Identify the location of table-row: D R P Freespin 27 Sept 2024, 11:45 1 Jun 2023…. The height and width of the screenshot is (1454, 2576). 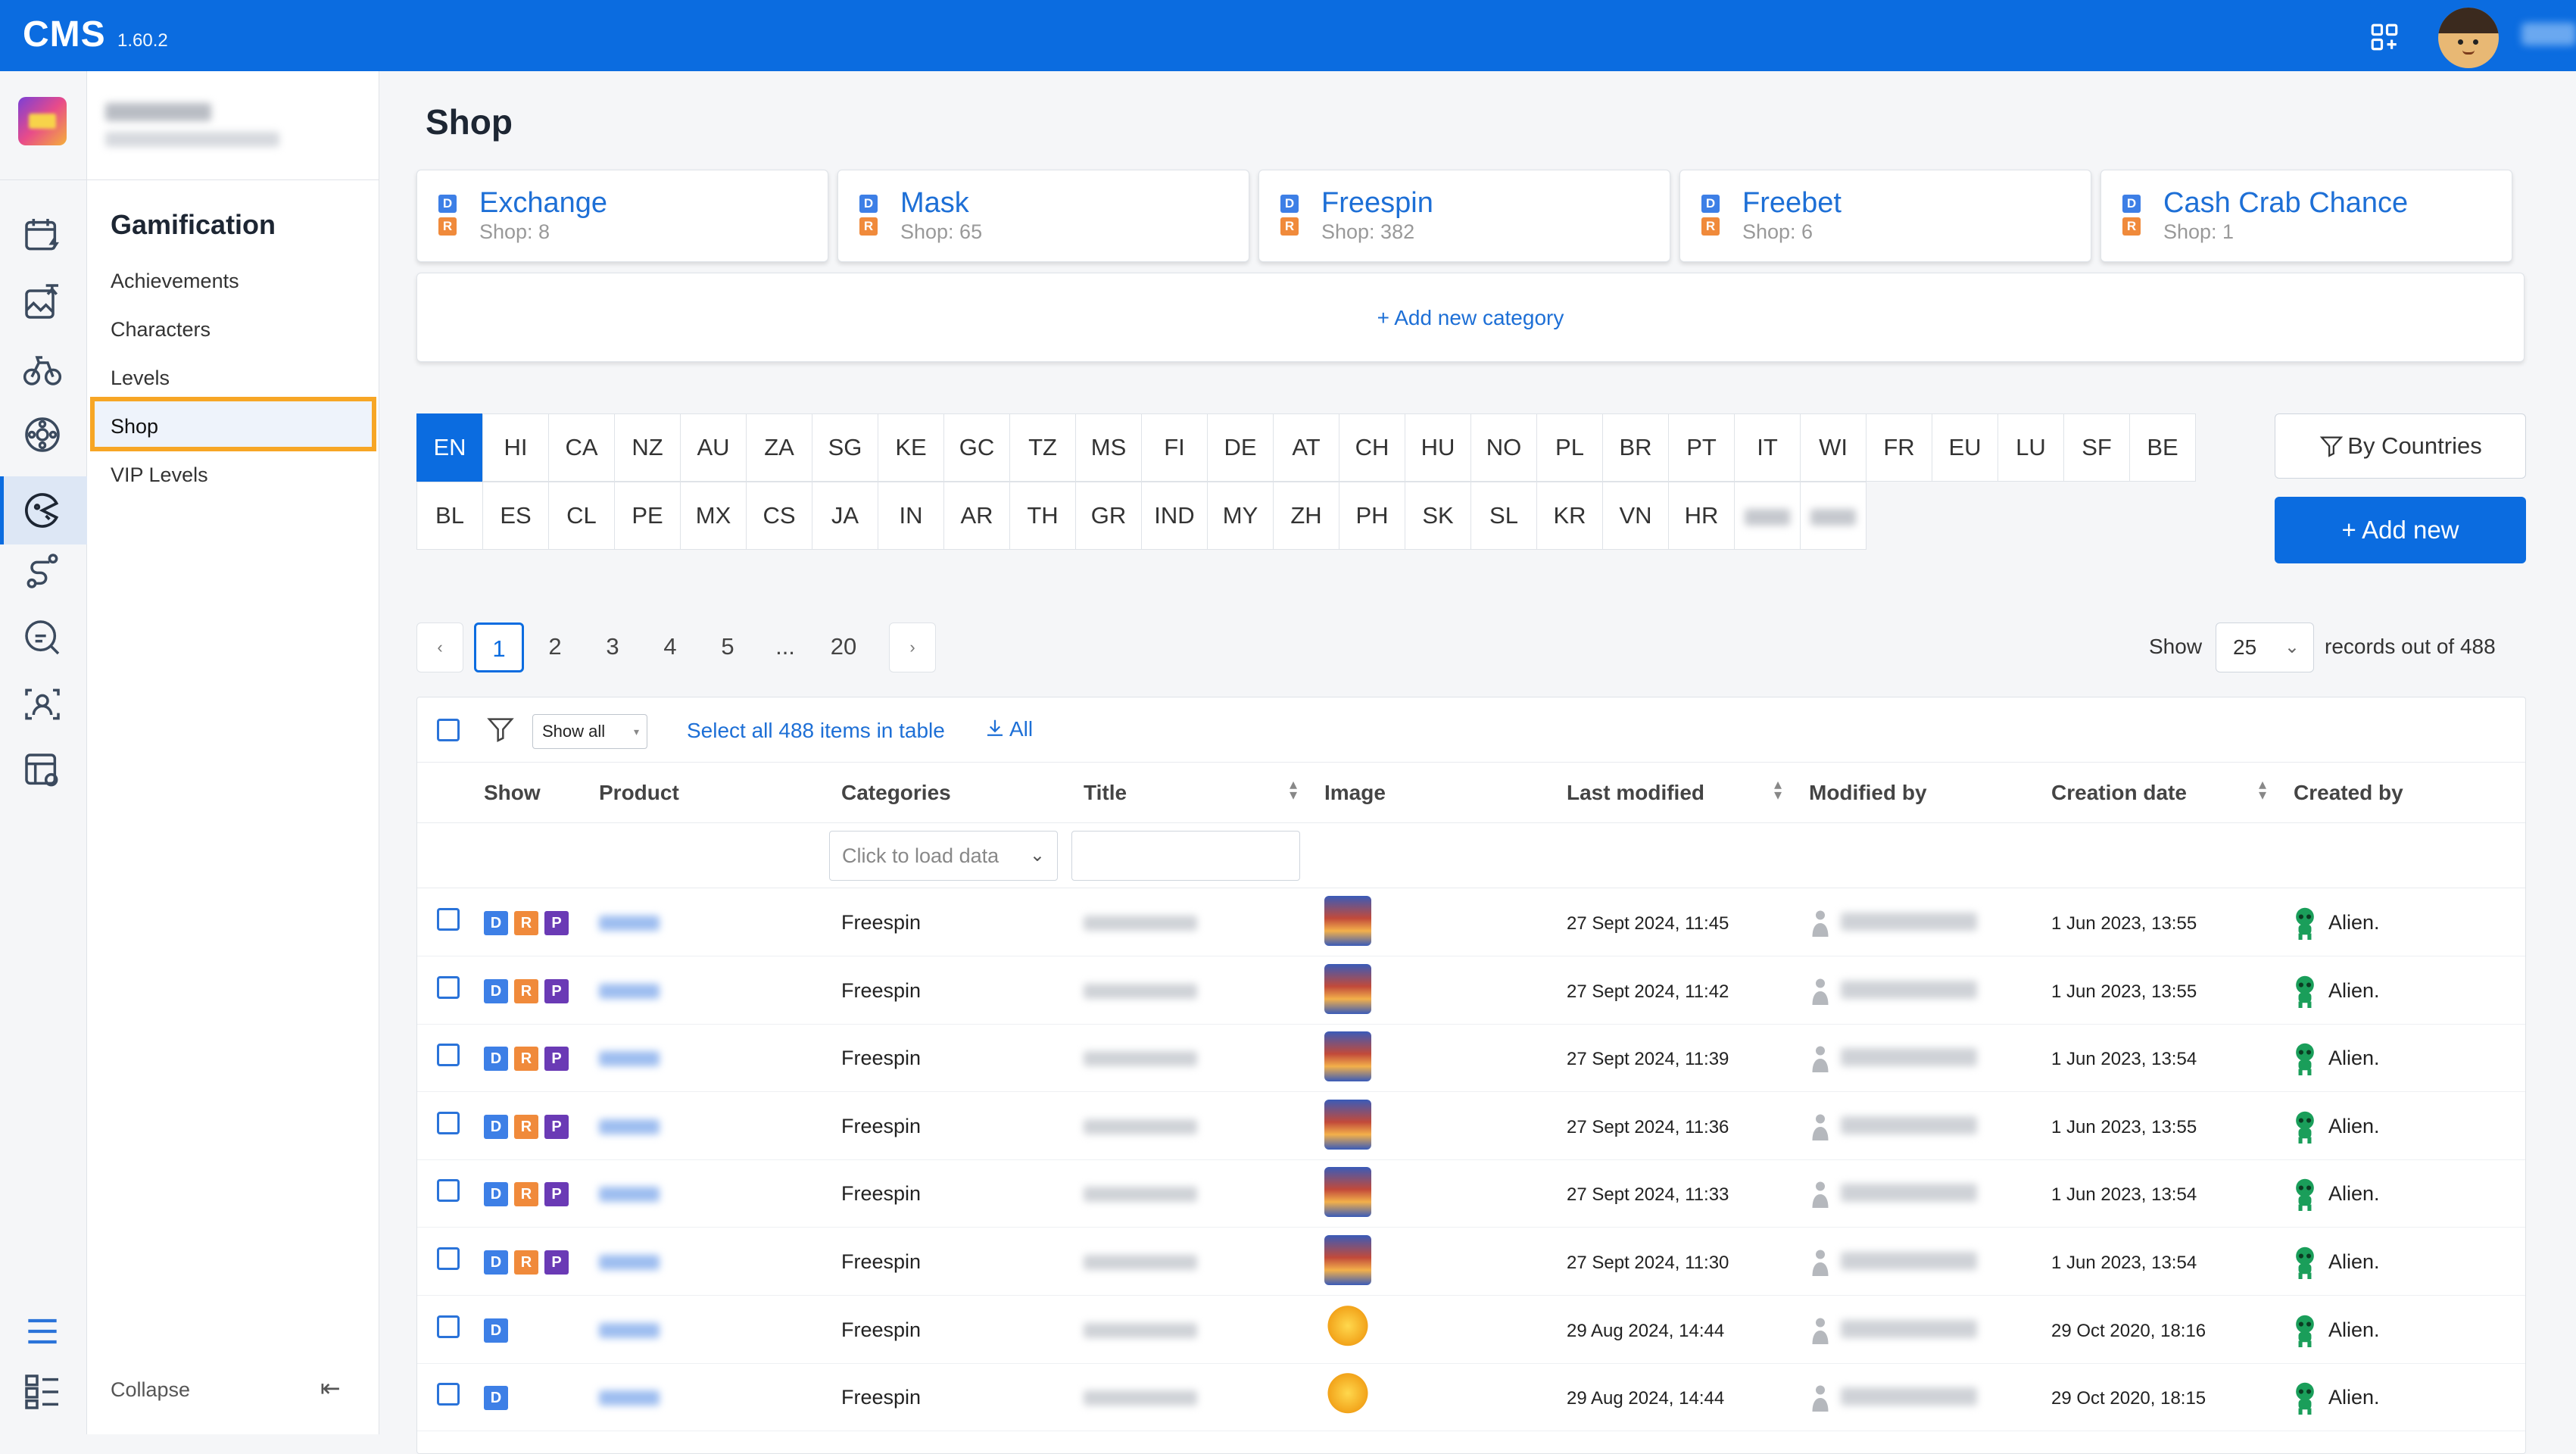
(1471, 922).